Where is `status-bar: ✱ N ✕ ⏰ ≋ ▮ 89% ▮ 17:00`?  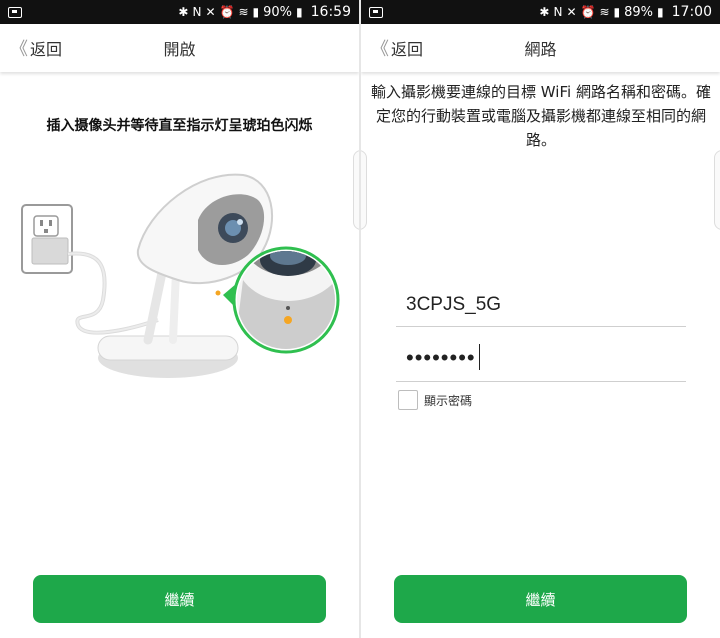
status-bar: ✱ N ✕ ⏰ ≋ ▮ 89% ▮ 17:00 is located at coordinates (540, 12).